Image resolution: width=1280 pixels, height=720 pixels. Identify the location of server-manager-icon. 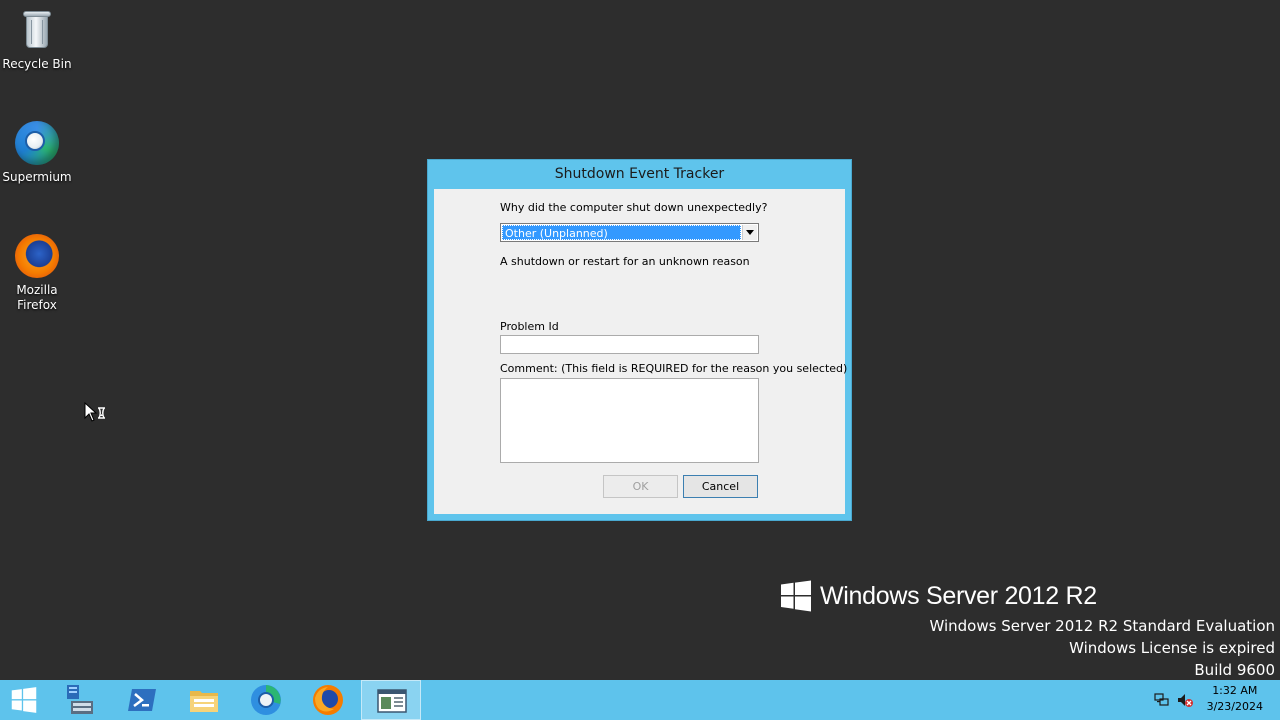
(80, 699).